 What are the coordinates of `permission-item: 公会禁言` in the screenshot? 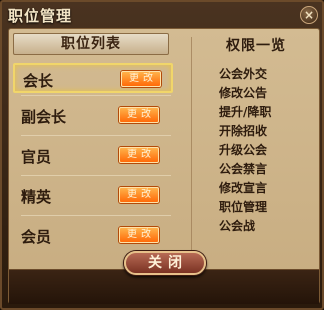 It's located at (243, 169).